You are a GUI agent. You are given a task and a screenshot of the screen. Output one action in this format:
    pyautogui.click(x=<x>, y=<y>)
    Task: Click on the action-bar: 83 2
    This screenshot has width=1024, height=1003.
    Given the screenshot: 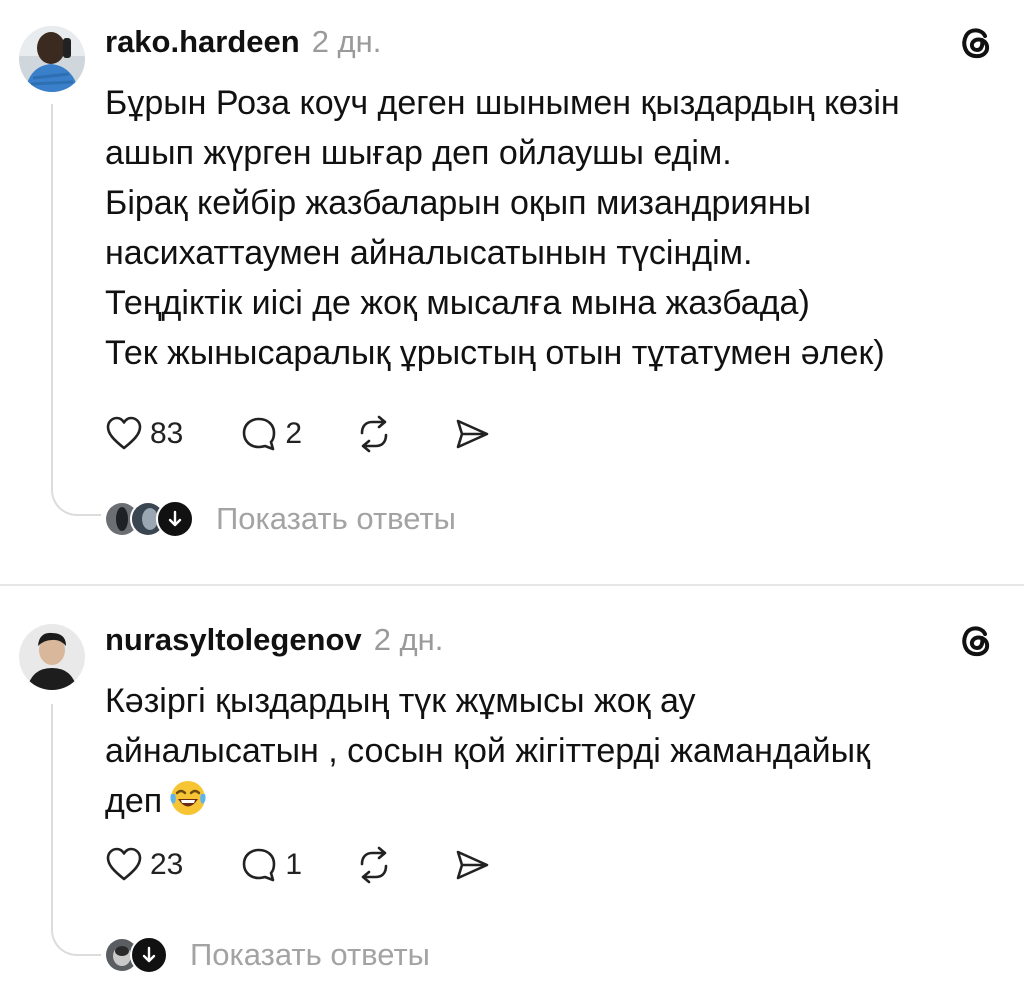 What is the action you would take?
    pyautogui.click(x=298, y=434)
    